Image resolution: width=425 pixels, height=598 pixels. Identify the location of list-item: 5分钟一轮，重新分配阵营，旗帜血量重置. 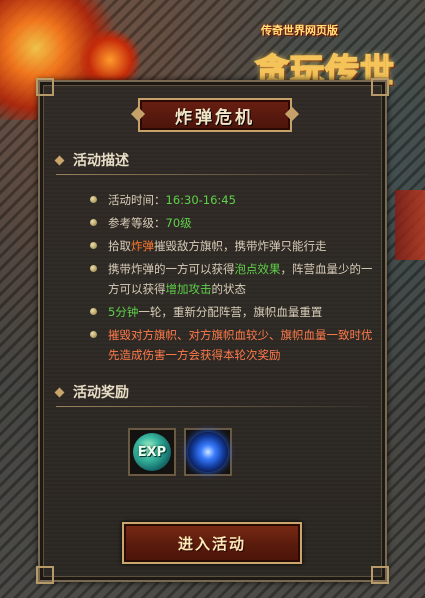
(234, 312).